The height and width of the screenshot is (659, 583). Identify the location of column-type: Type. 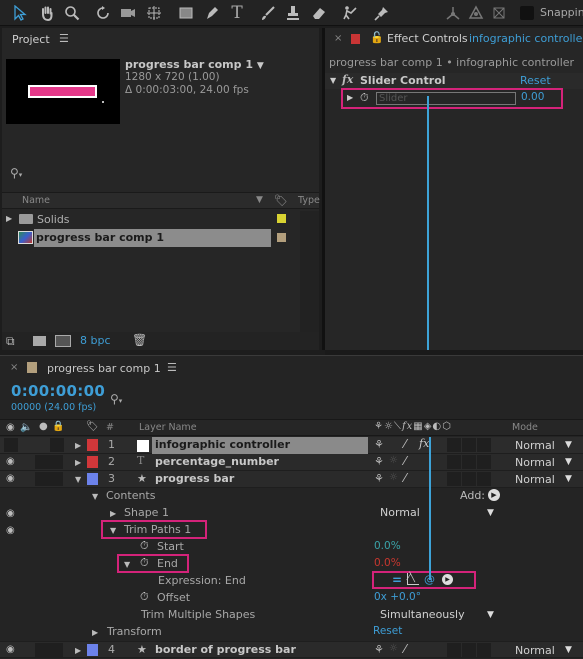
(309, 200).